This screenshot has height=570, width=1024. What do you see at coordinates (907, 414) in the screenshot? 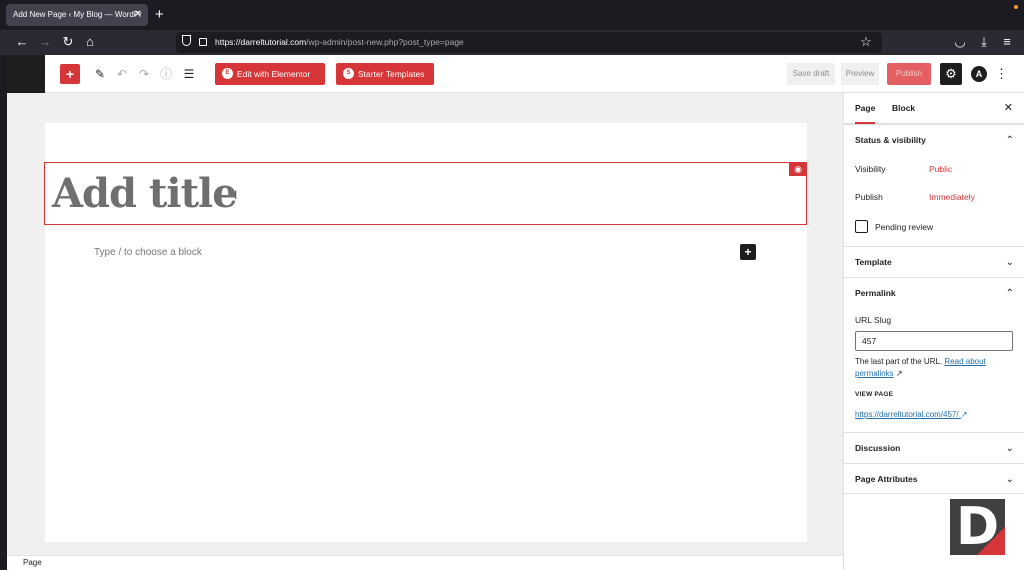
I see `view-page-url: https://darreltutorial.com/457/` at bounding box center [907, 414].